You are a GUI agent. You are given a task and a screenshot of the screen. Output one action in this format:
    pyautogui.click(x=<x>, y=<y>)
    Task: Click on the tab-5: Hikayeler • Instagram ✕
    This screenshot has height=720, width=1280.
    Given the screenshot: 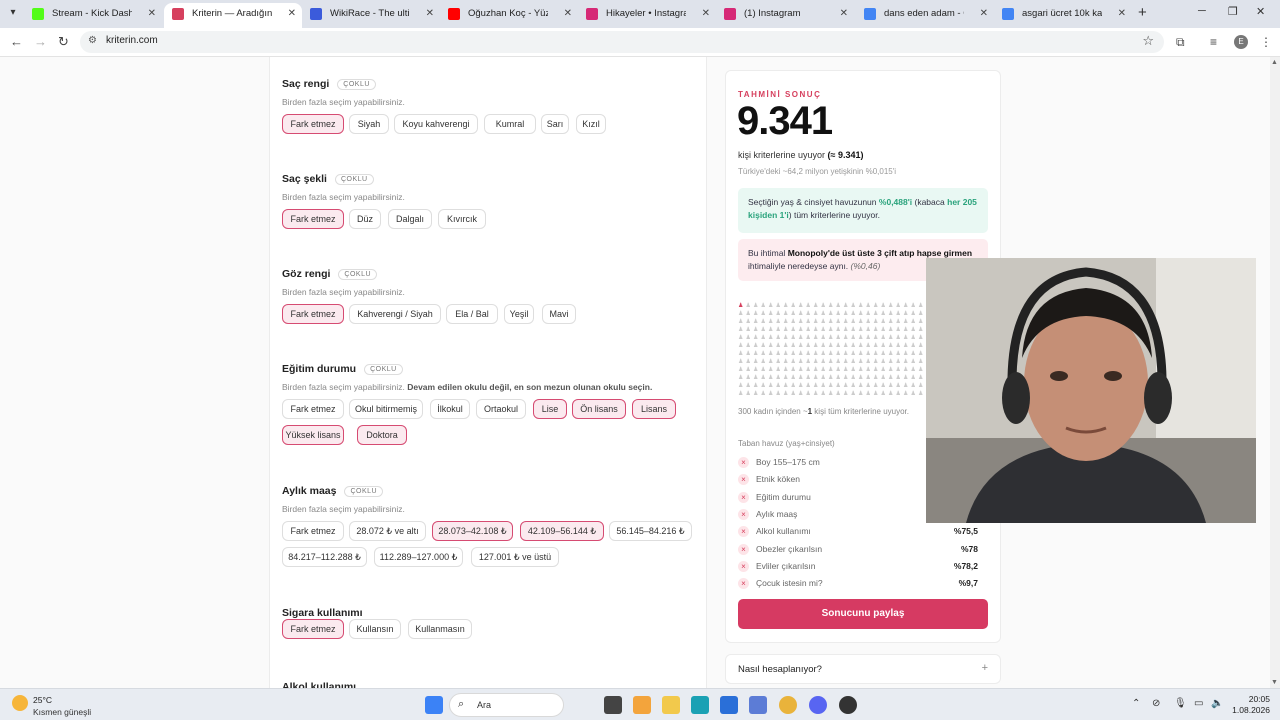 What is the action you would take?
    pyautogui.click(x=647, y=15)
    